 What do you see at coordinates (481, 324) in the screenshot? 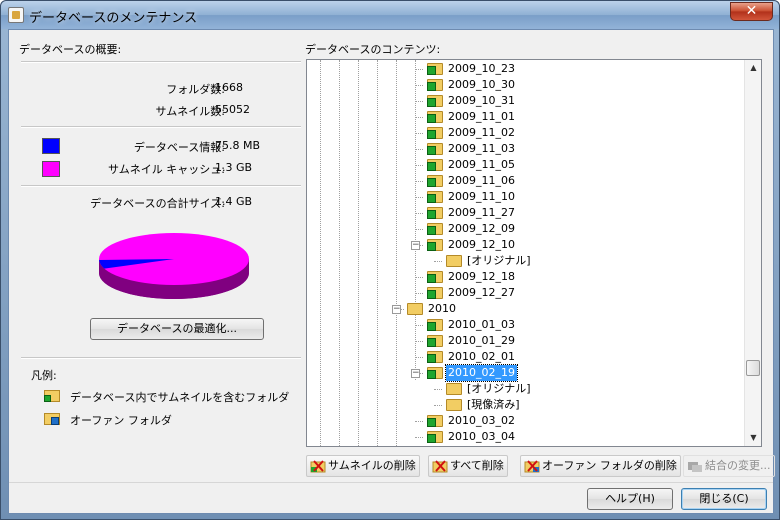
I see `tree-row-label: 2010_01_03` at bounding box center [481, 324].